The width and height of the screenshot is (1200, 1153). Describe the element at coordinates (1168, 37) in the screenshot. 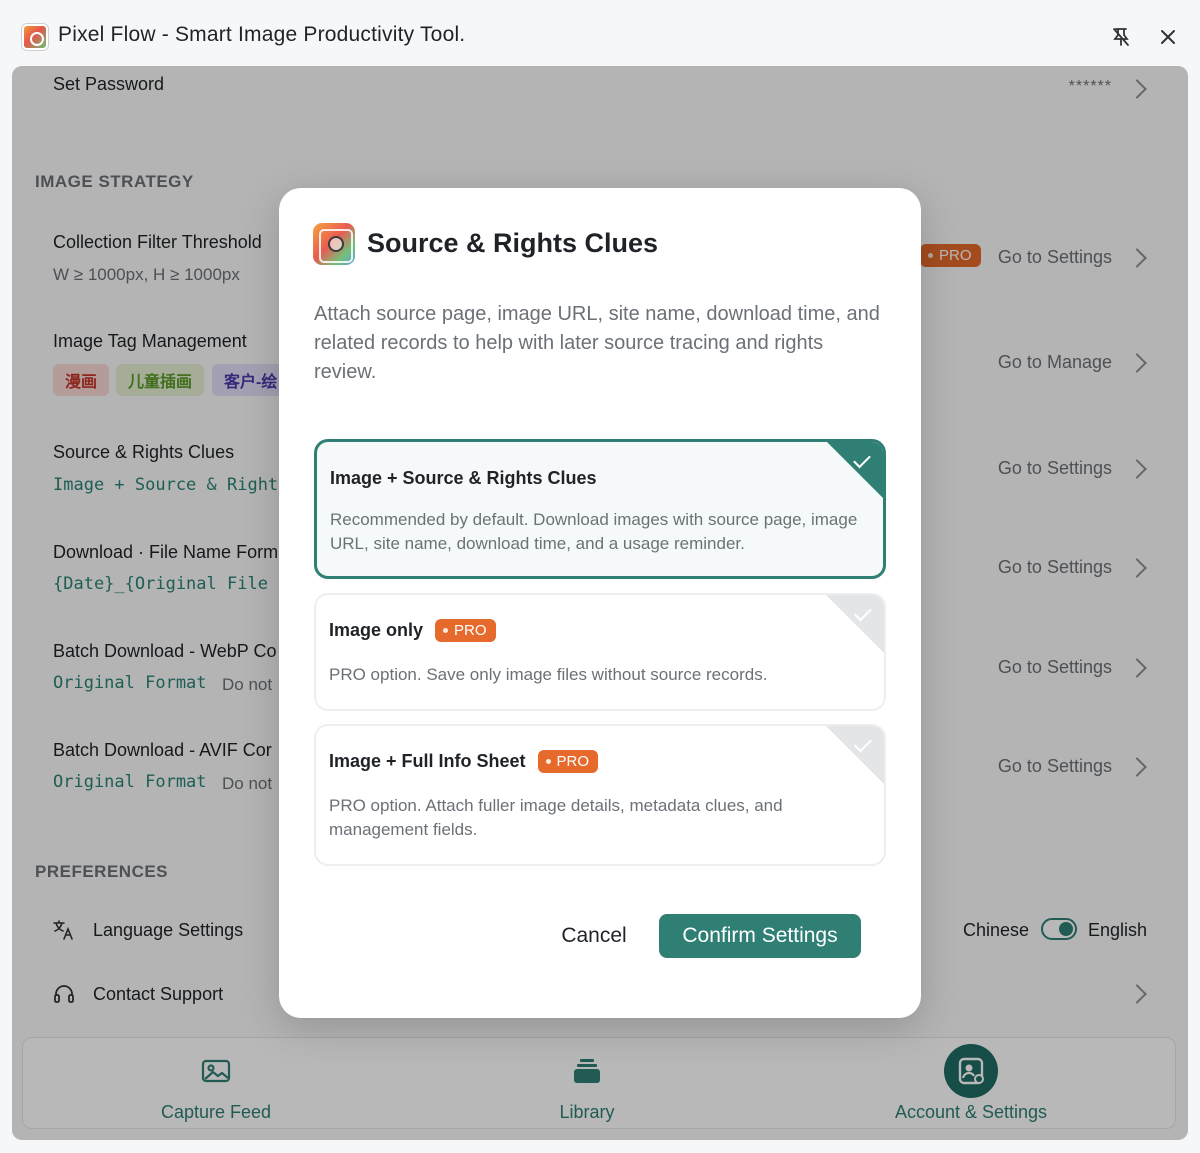

I see `close-icon` at that location.